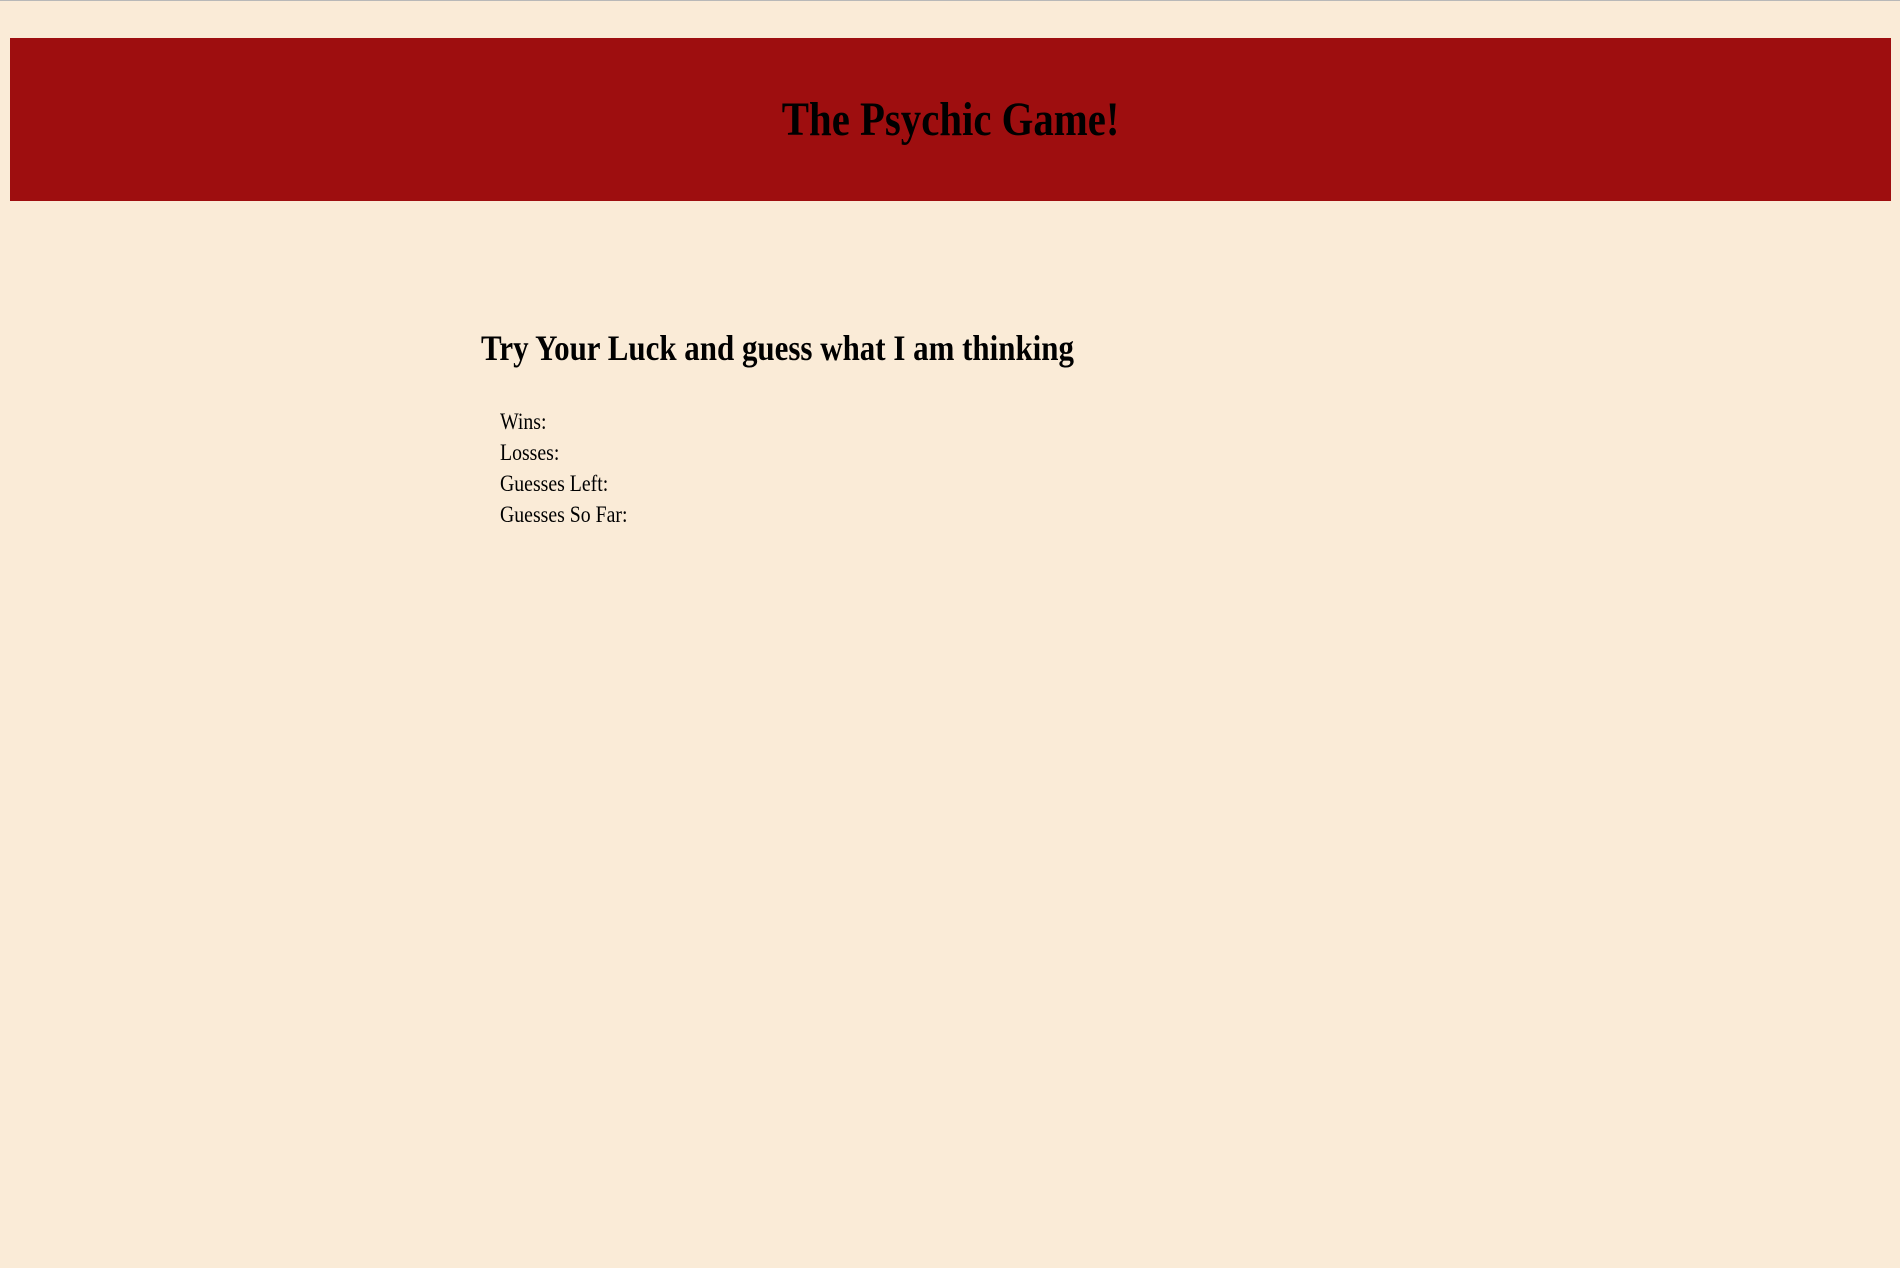  I want to click on guesses-so-far-stat: Guesses So Far:, so click(788, 514).